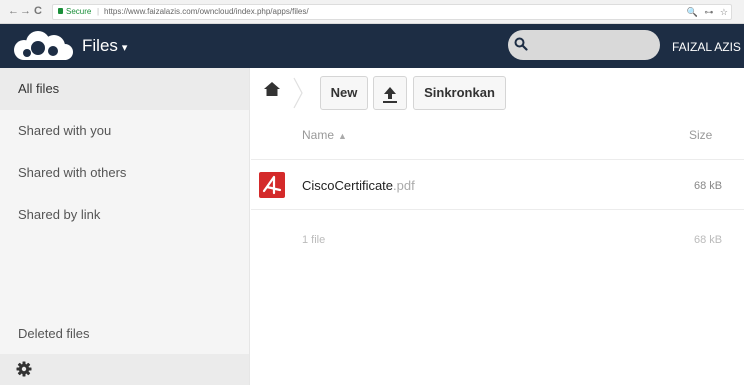 The height and width of the screenshot is (385, 744). I want to click on file-extension: .pdf, so click(404, 185).